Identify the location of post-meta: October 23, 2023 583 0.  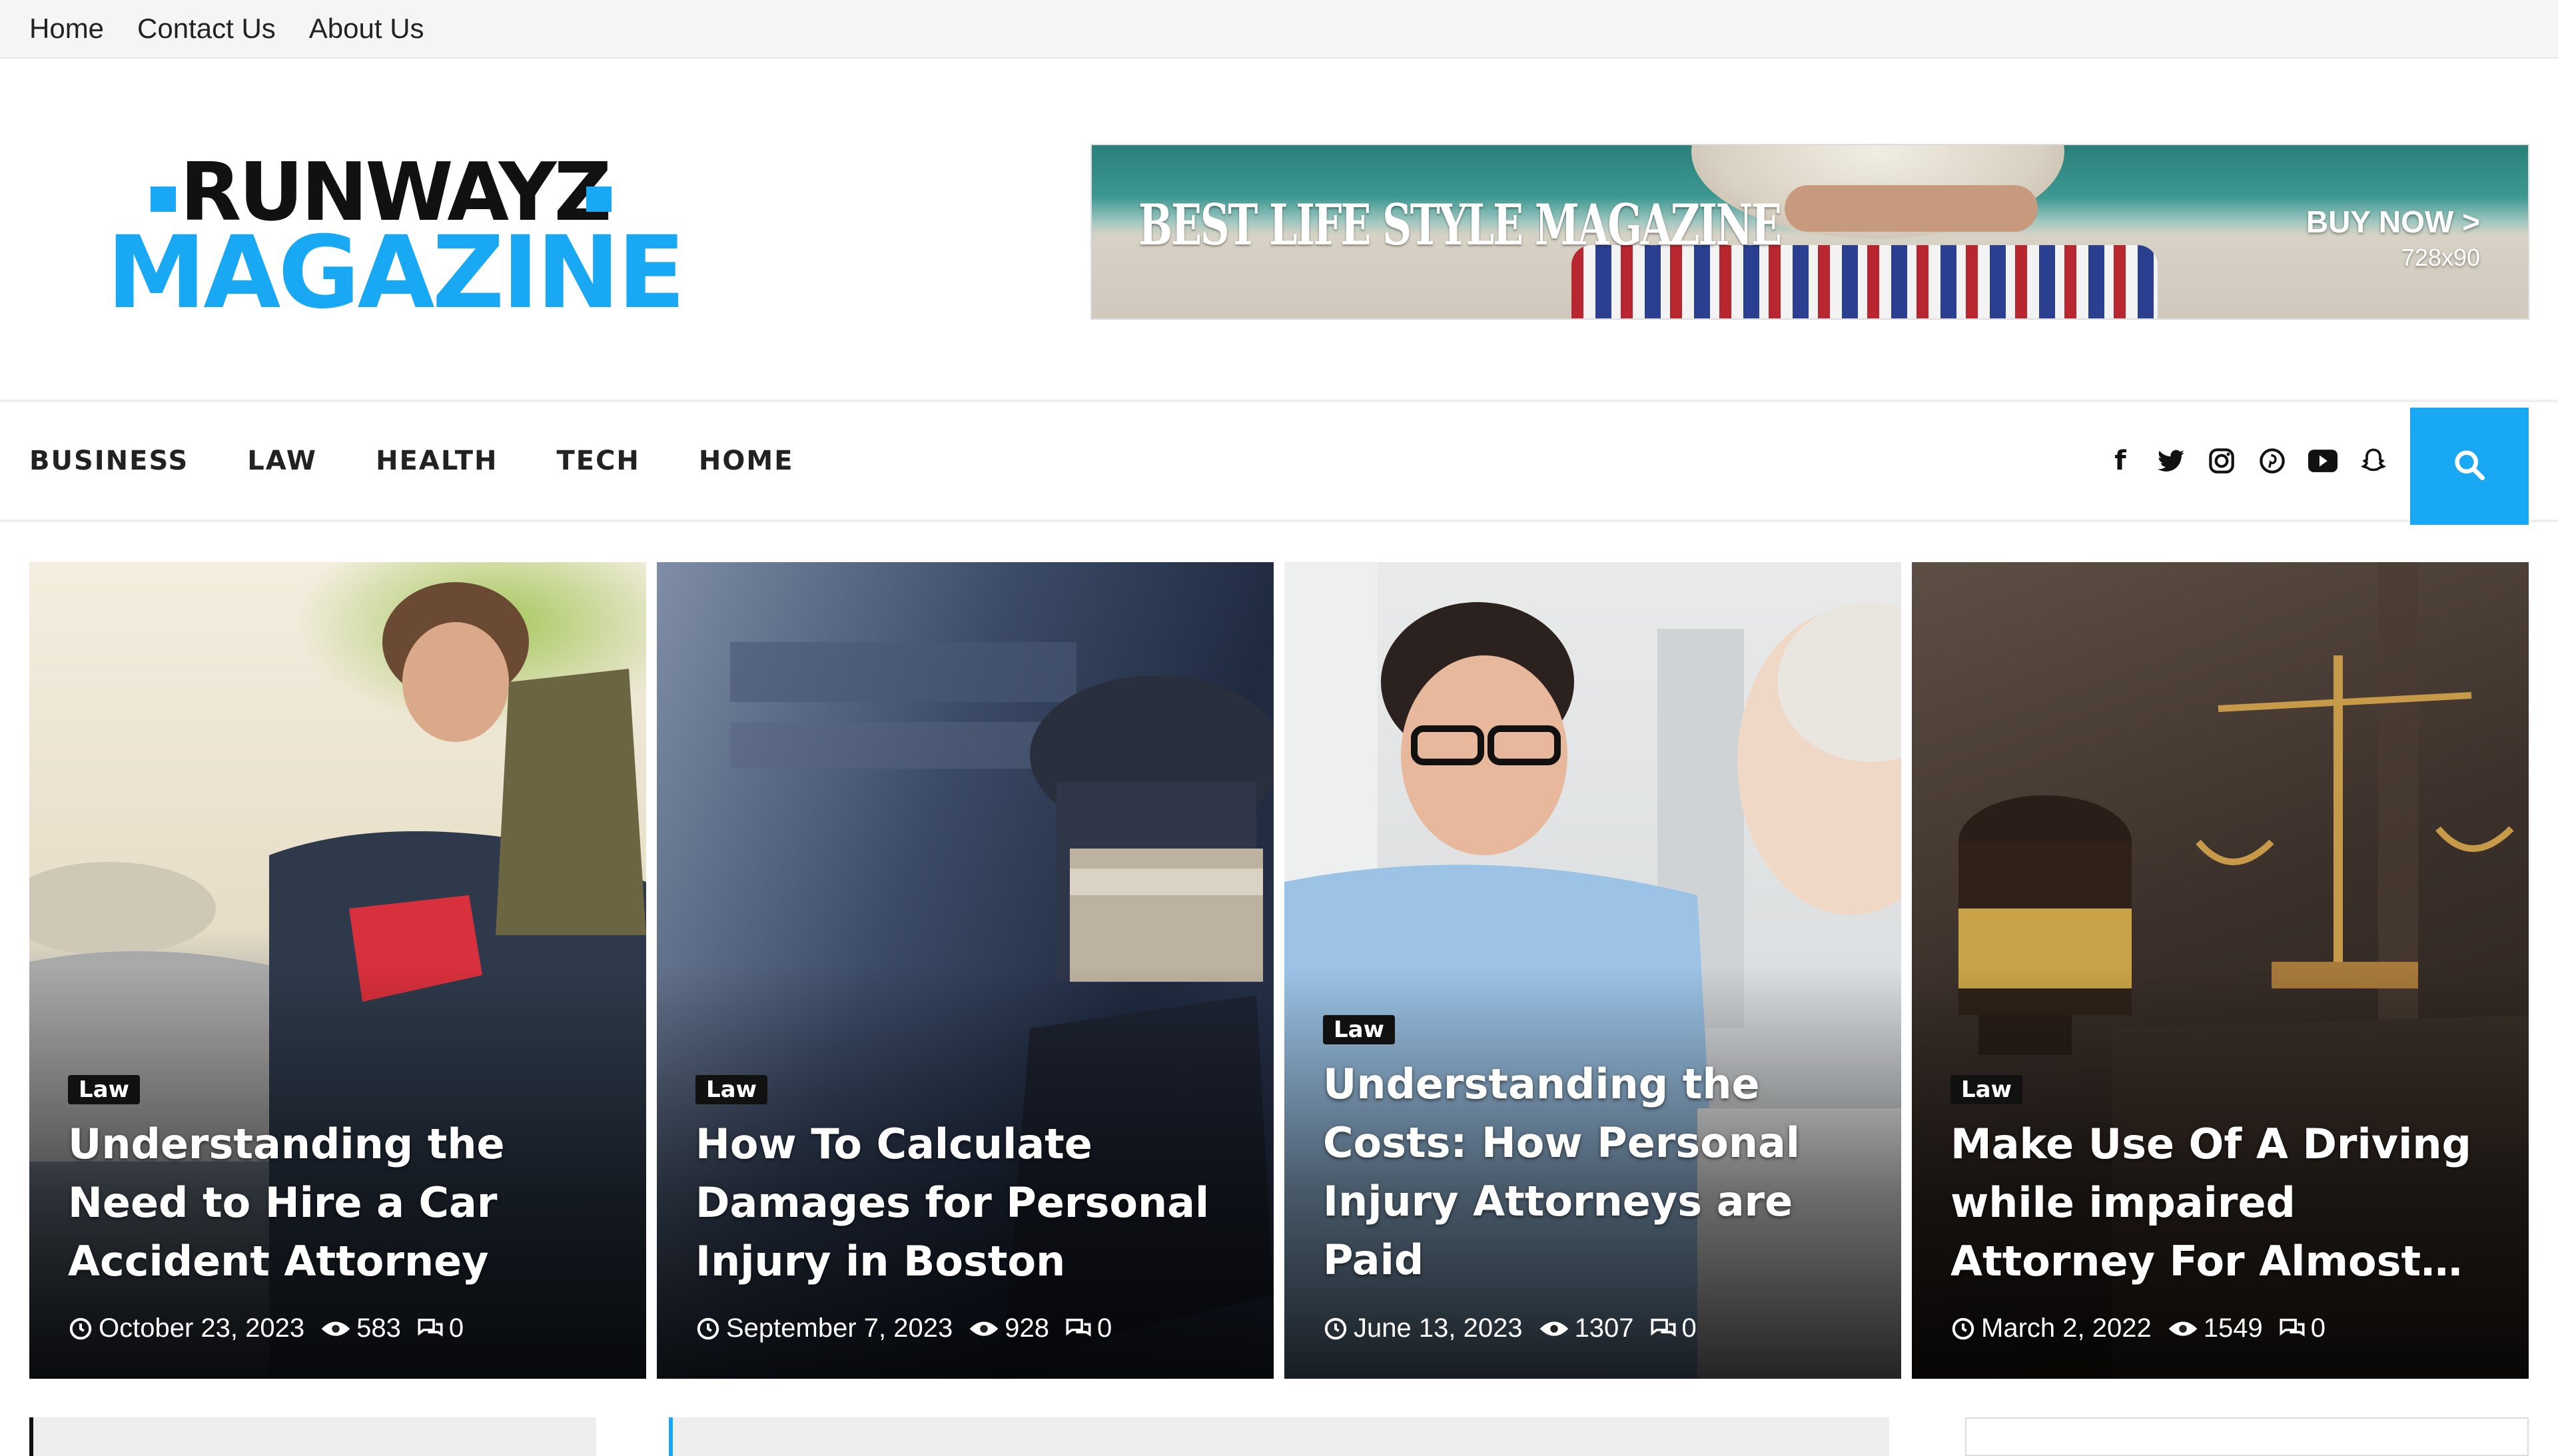
(266, 1328).